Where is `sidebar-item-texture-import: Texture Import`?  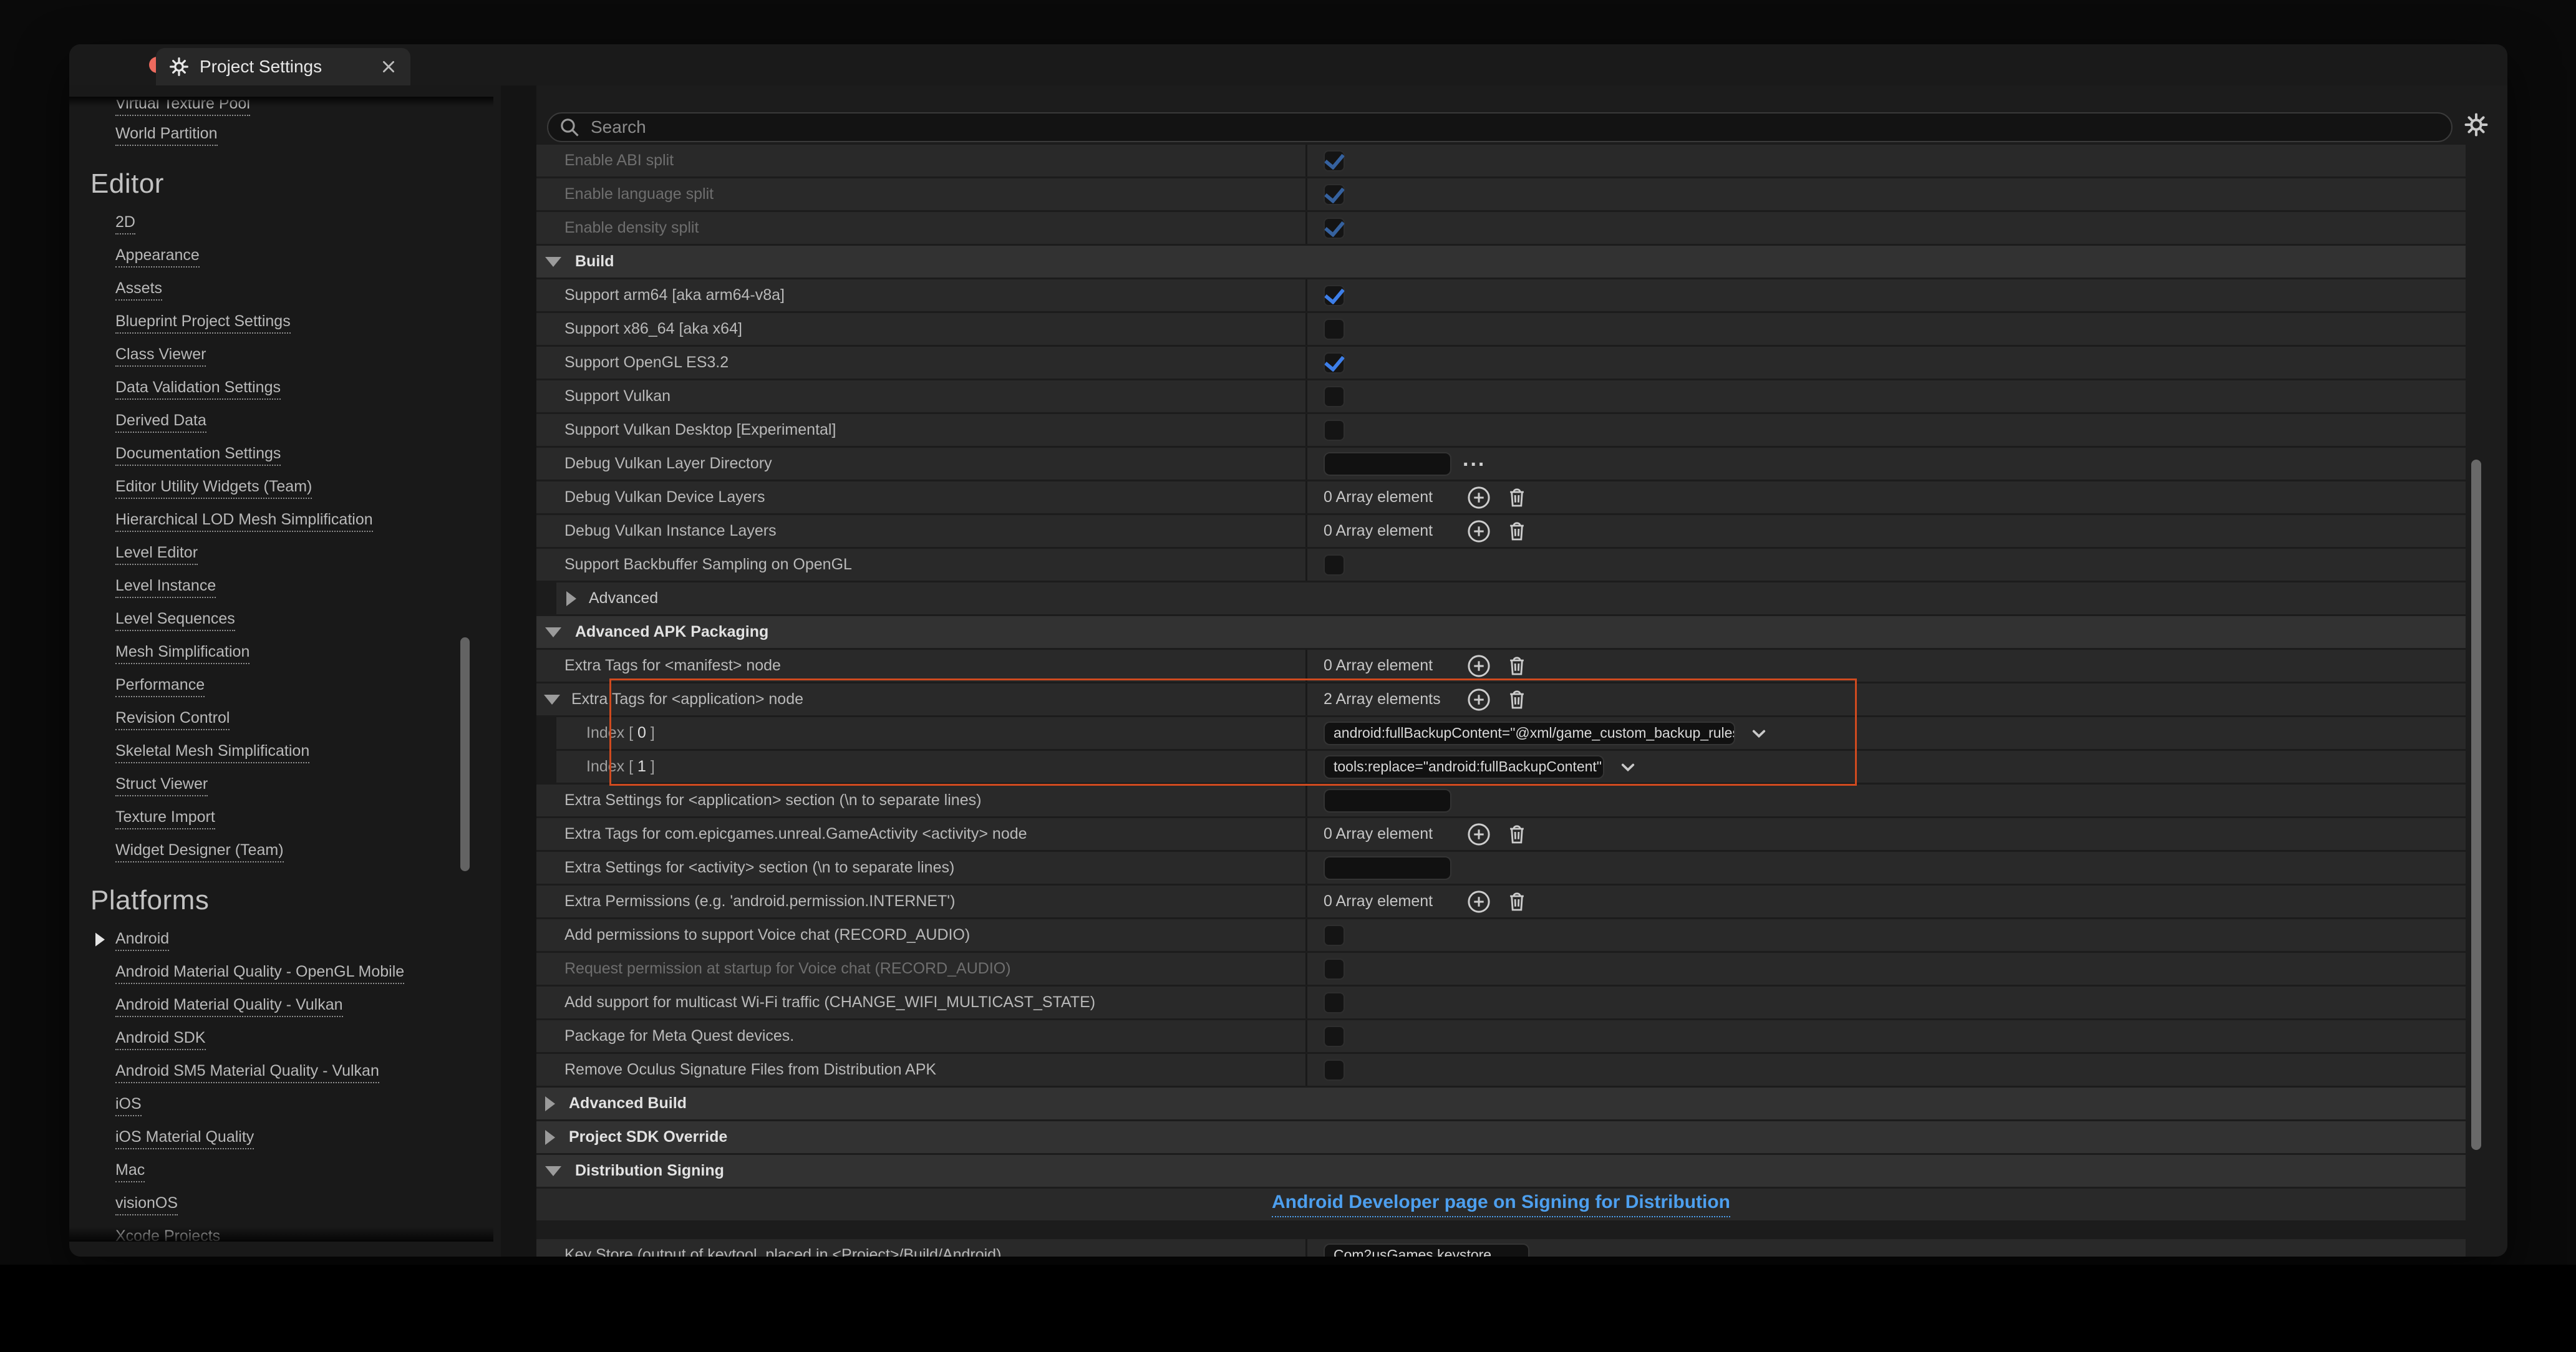
sidebar-item-texture-import: Texture Import is located at coordinates (281, 818).